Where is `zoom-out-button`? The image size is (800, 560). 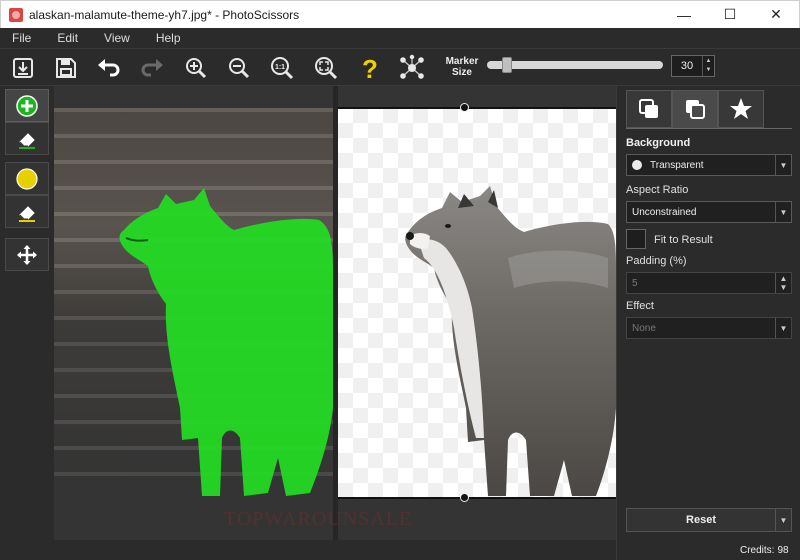 zoom-out-button is located at coordinates (239, 68).